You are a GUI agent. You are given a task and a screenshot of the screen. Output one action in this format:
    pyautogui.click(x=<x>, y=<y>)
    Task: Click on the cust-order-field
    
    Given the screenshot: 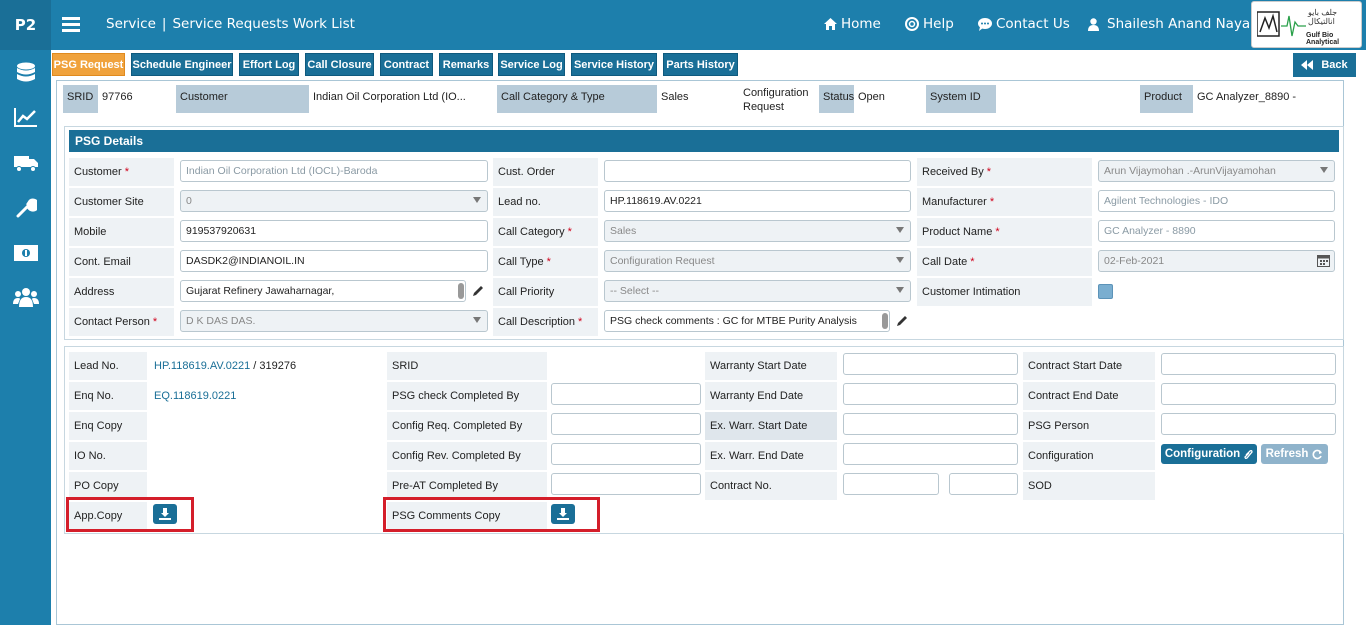 What is the action you would take?
    pyautogui.click(x=757, y=171)
    